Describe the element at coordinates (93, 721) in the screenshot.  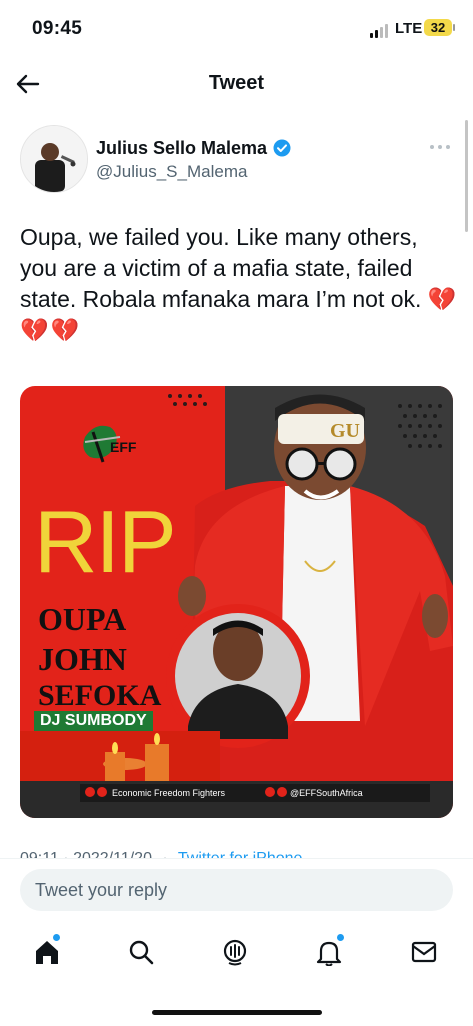
I see `poster-alias: DJ SUMBODY` at that location.